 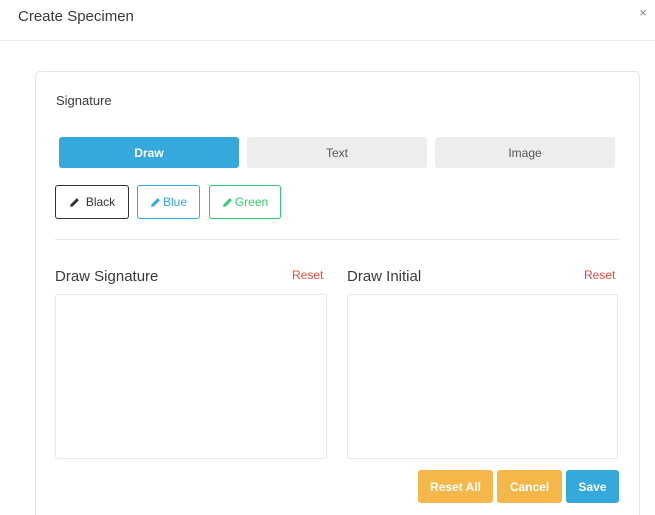 I want to click on modal-header: Create Specimen ×, so click(x=327, y=20).